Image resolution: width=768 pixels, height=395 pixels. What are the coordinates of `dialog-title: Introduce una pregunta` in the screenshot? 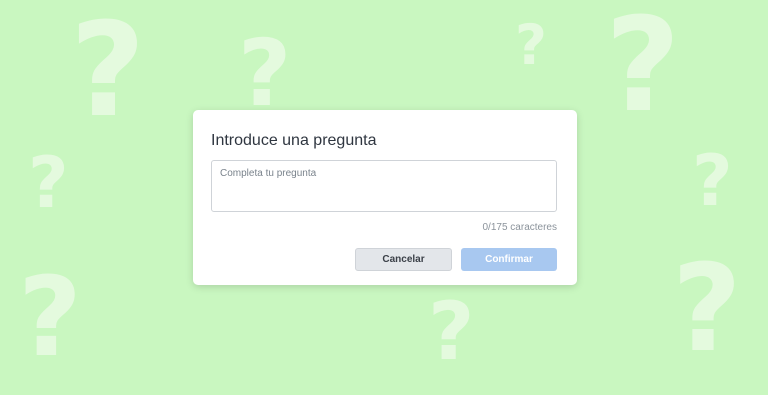 It's located at (294, 140).